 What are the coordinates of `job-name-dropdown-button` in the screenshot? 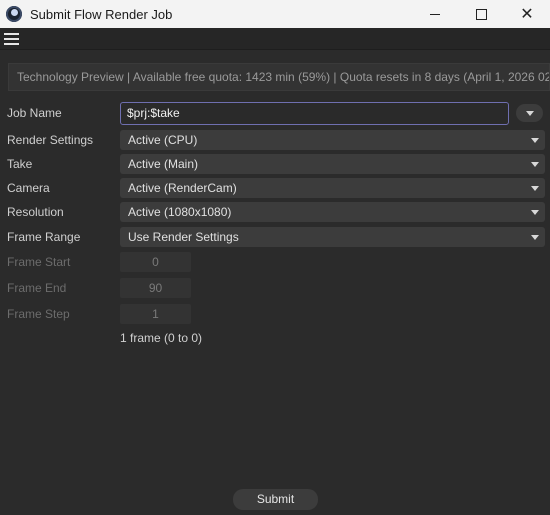 It's located at (529, 113).